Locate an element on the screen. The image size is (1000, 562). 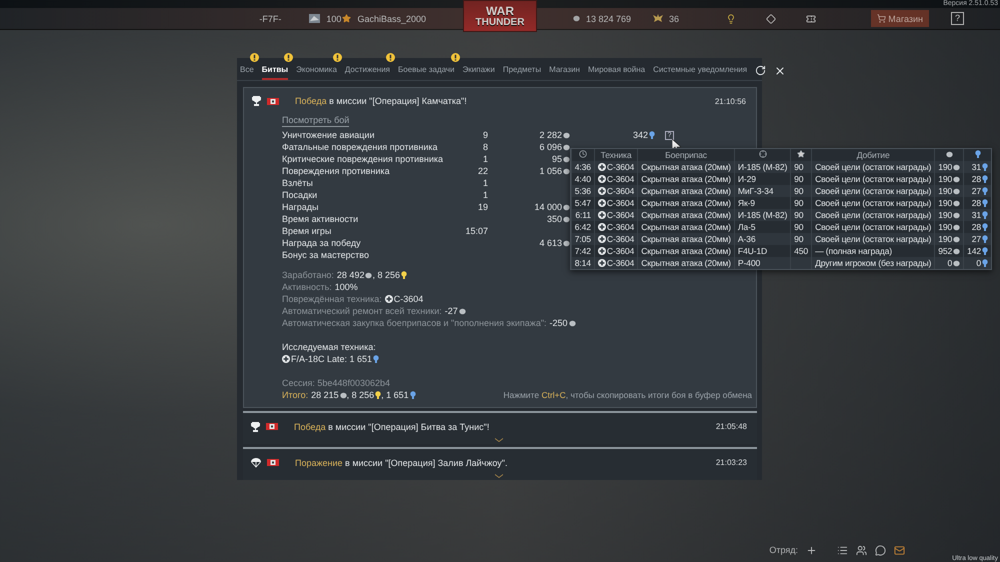
stat-research: 342 is located at coordinates (640, 135).